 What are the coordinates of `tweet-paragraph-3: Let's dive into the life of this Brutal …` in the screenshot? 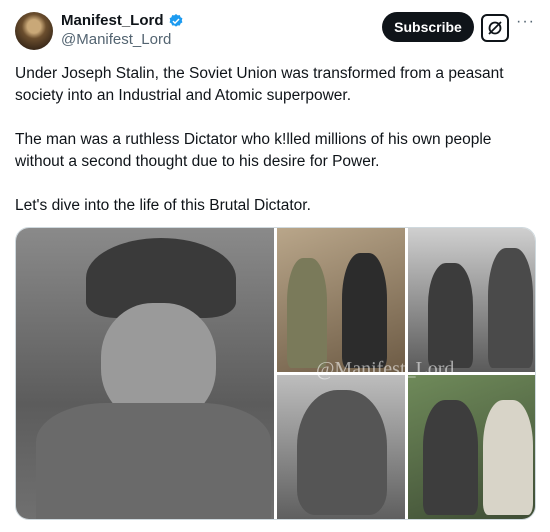 It's located at (163, 205).